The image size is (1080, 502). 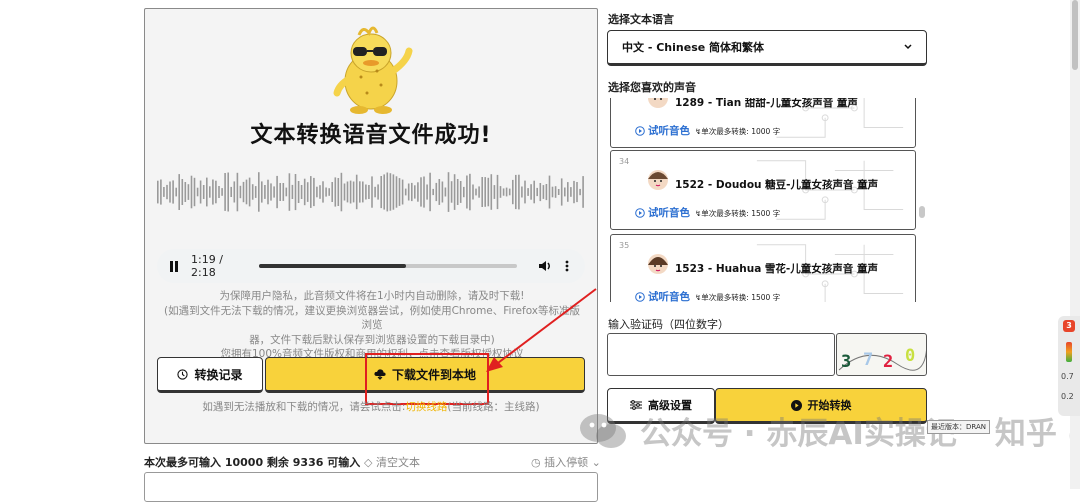 I want to click on pause-icon, so click(x=174, y=266).